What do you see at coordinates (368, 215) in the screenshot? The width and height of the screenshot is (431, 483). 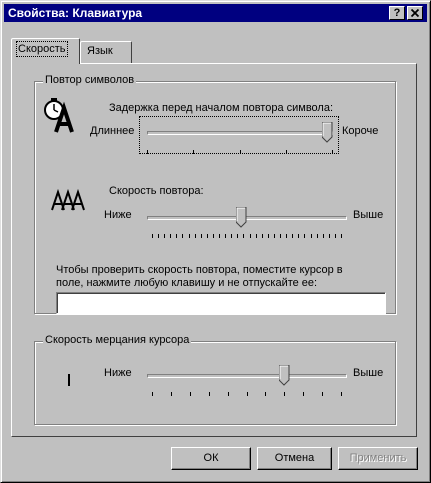 I see `rate-max-label: Выше` at bounding box center [368, 215].